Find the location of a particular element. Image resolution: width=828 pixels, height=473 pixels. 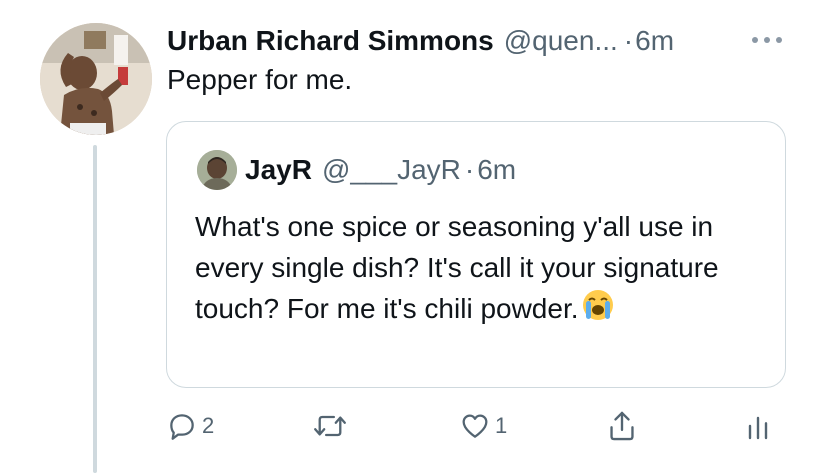

retweet-icon is located at coordinates (330, 426).